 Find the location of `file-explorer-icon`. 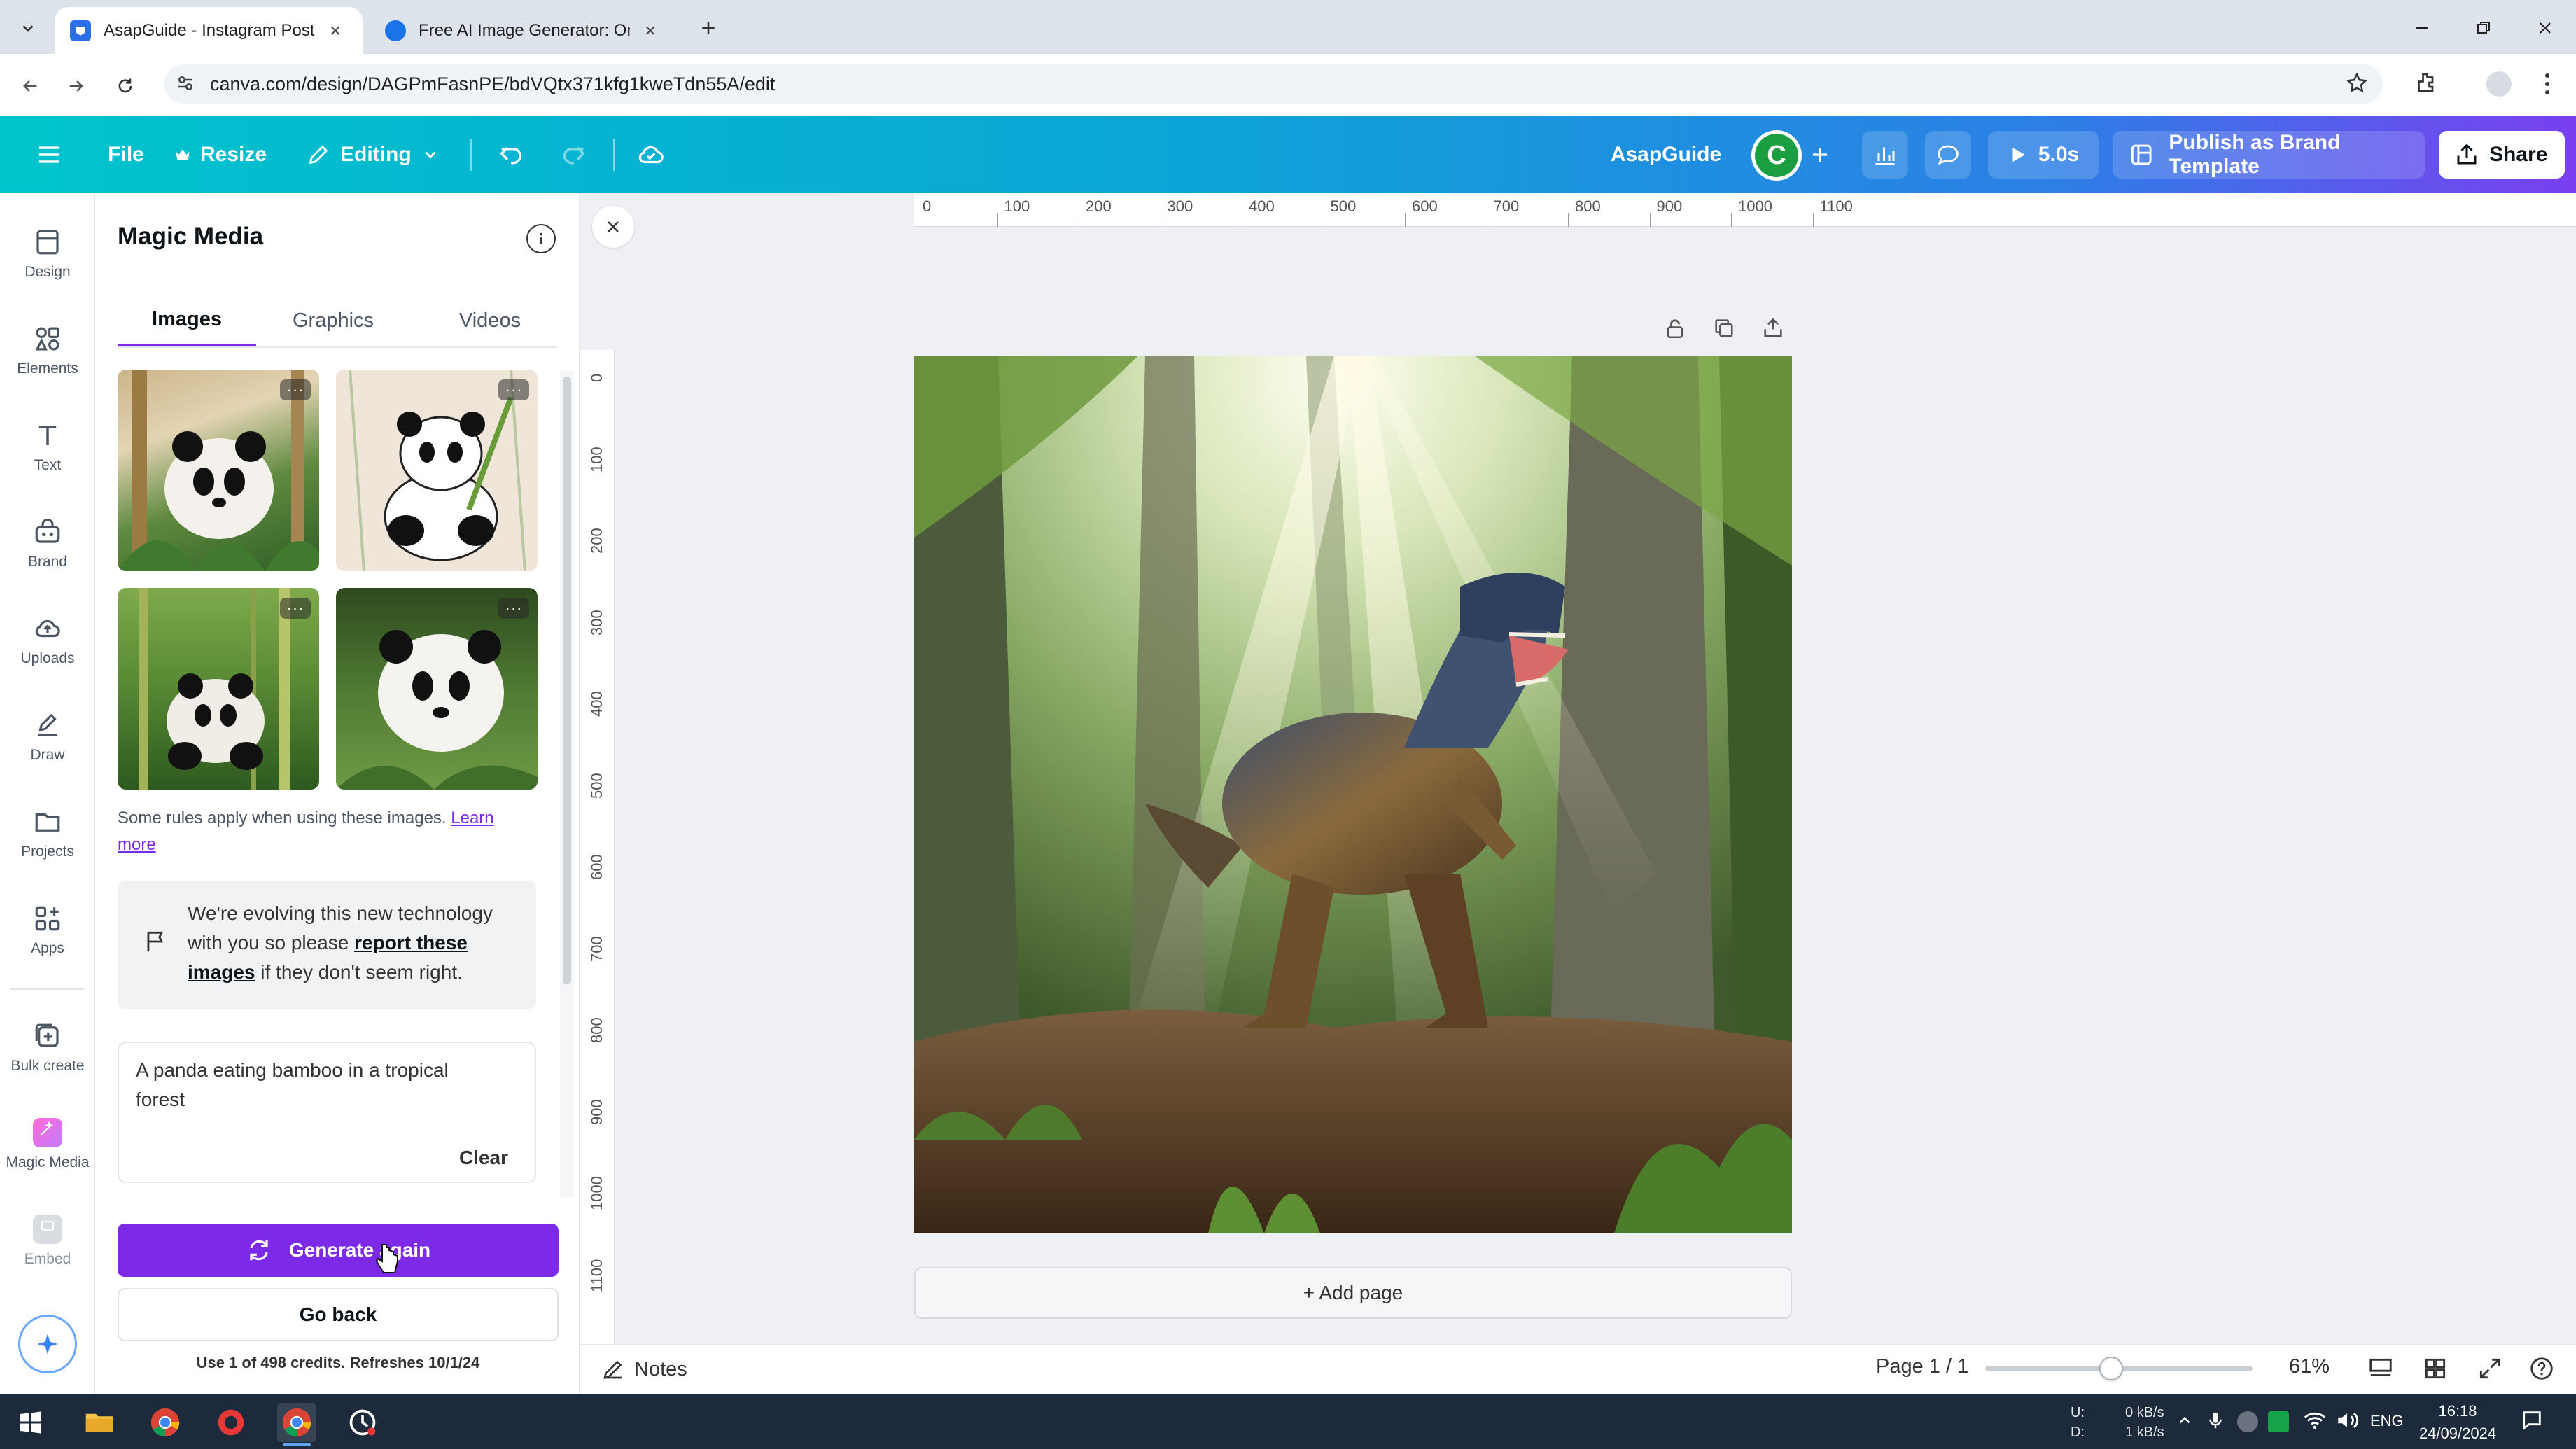

file-explorer-icon is located at coordinates (99, 1422).